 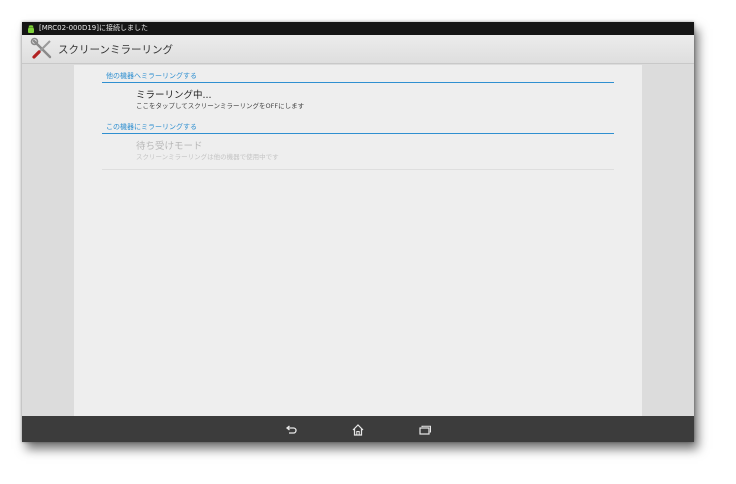 I want to click on mirroring-active-item: ミラーリング中... ここをタップしてスクリーンミラーリングをOFFにします, so click(x=375, y=100).